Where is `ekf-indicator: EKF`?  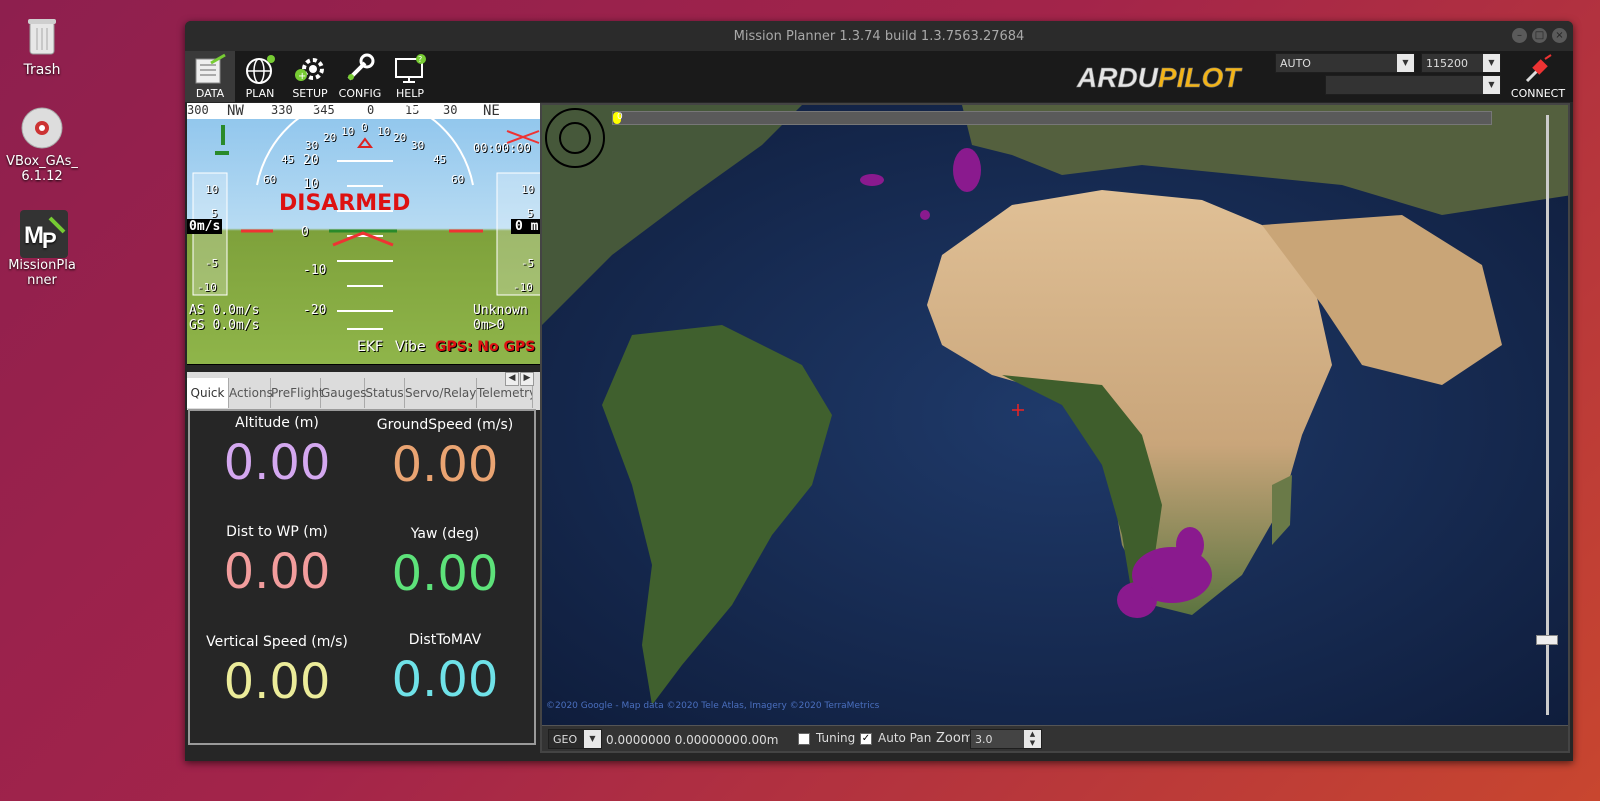 ekf-indicator: EKF is located at coordinates (370, 347).